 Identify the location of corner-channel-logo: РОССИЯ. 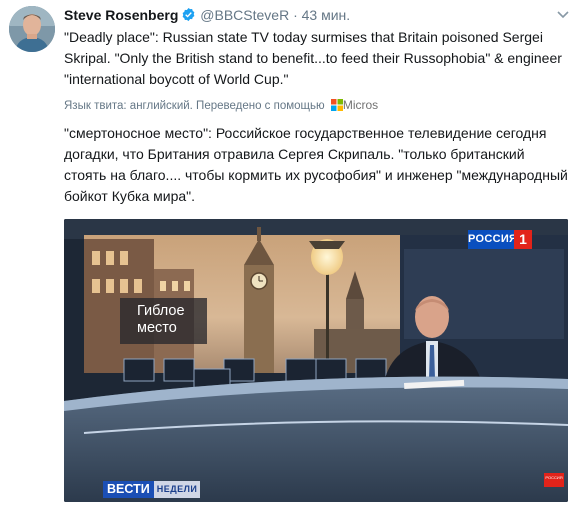
(554, 480).